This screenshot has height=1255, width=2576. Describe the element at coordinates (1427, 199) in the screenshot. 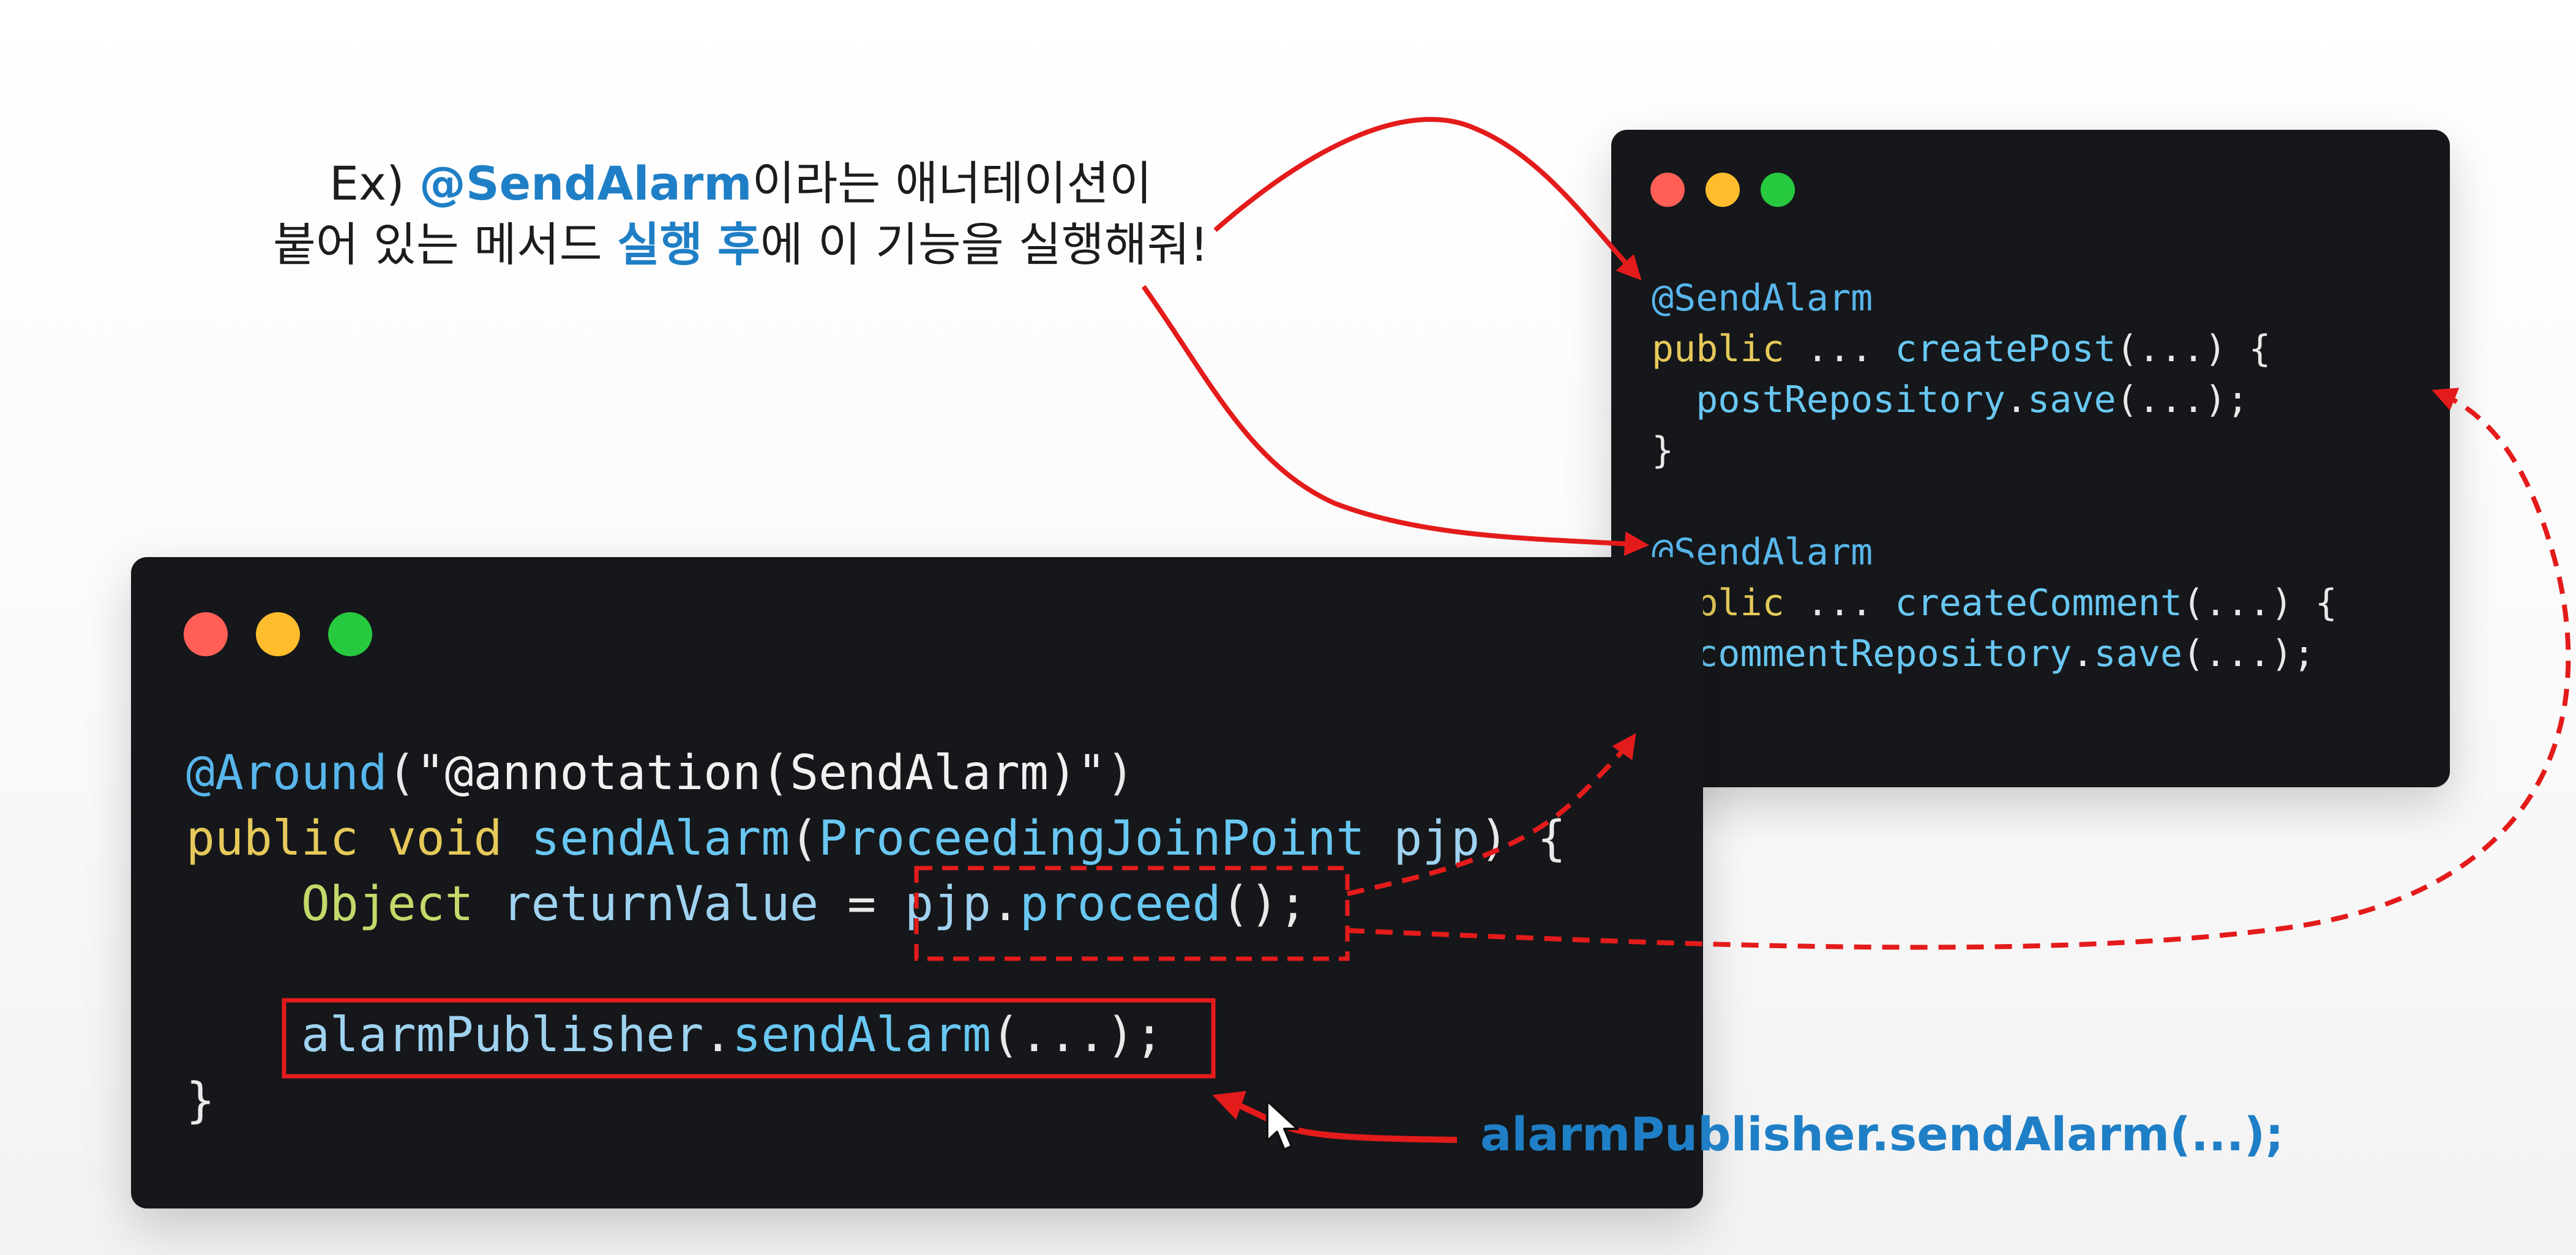

I see `arrow-to-createpost-icon` at that location.